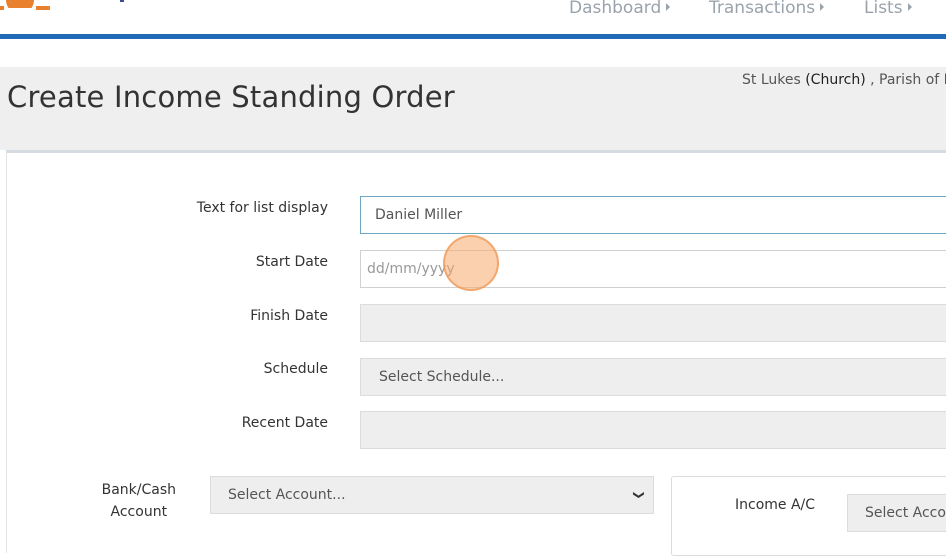  What do you see at coordinates (653, 323) in the screenshot?
I see `finish-date-input` at bounding box center [653, 323].